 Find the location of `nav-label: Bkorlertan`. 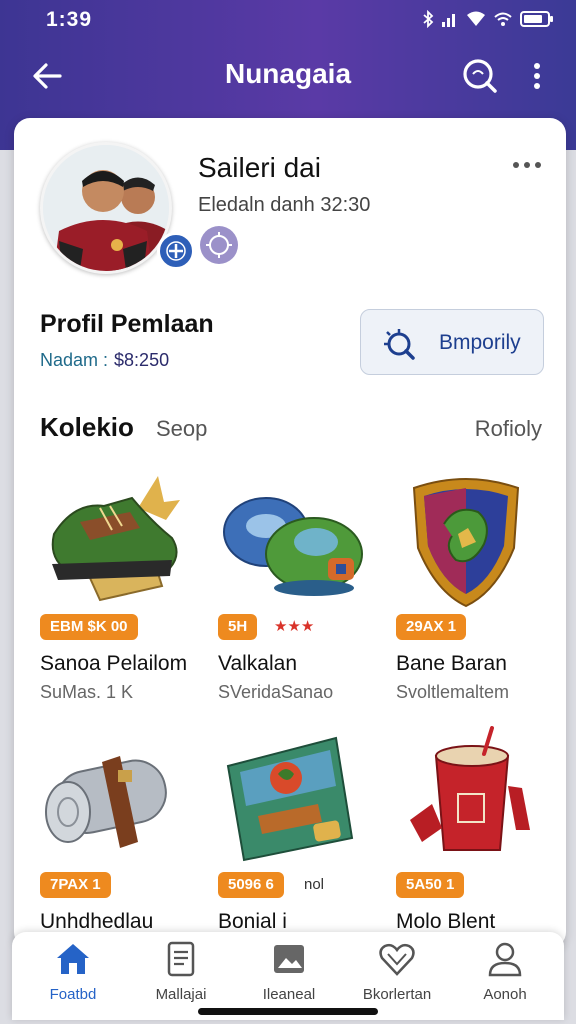

nav-label: Bkorlertan is located at coordinates (397, 994).